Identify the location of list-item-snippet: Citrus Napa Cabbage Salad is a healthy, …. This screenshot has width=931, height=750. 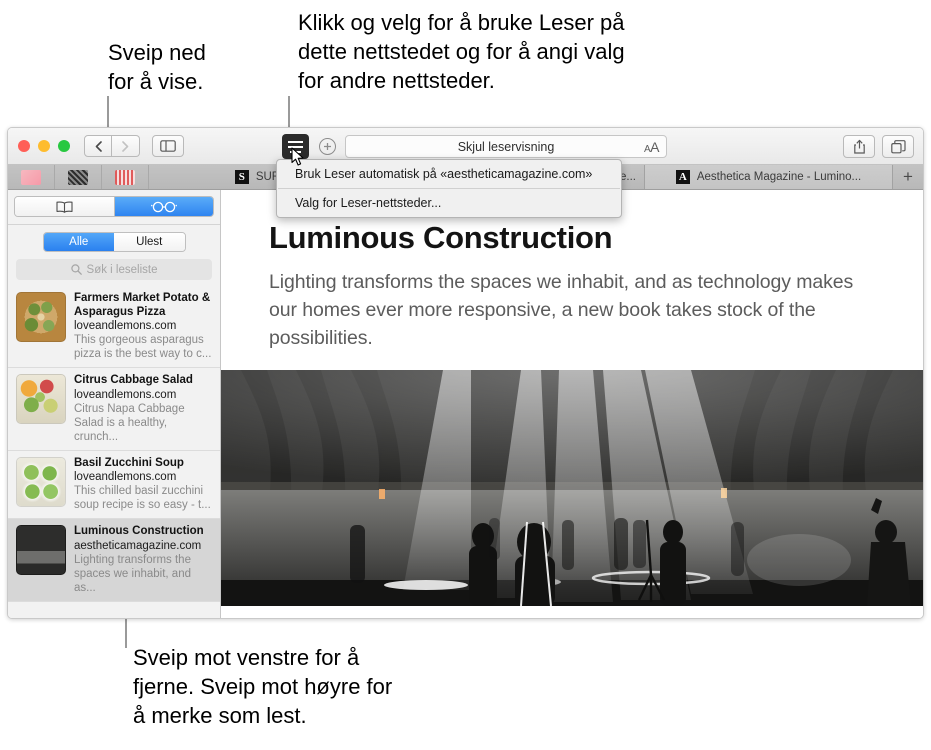
(129, 422).